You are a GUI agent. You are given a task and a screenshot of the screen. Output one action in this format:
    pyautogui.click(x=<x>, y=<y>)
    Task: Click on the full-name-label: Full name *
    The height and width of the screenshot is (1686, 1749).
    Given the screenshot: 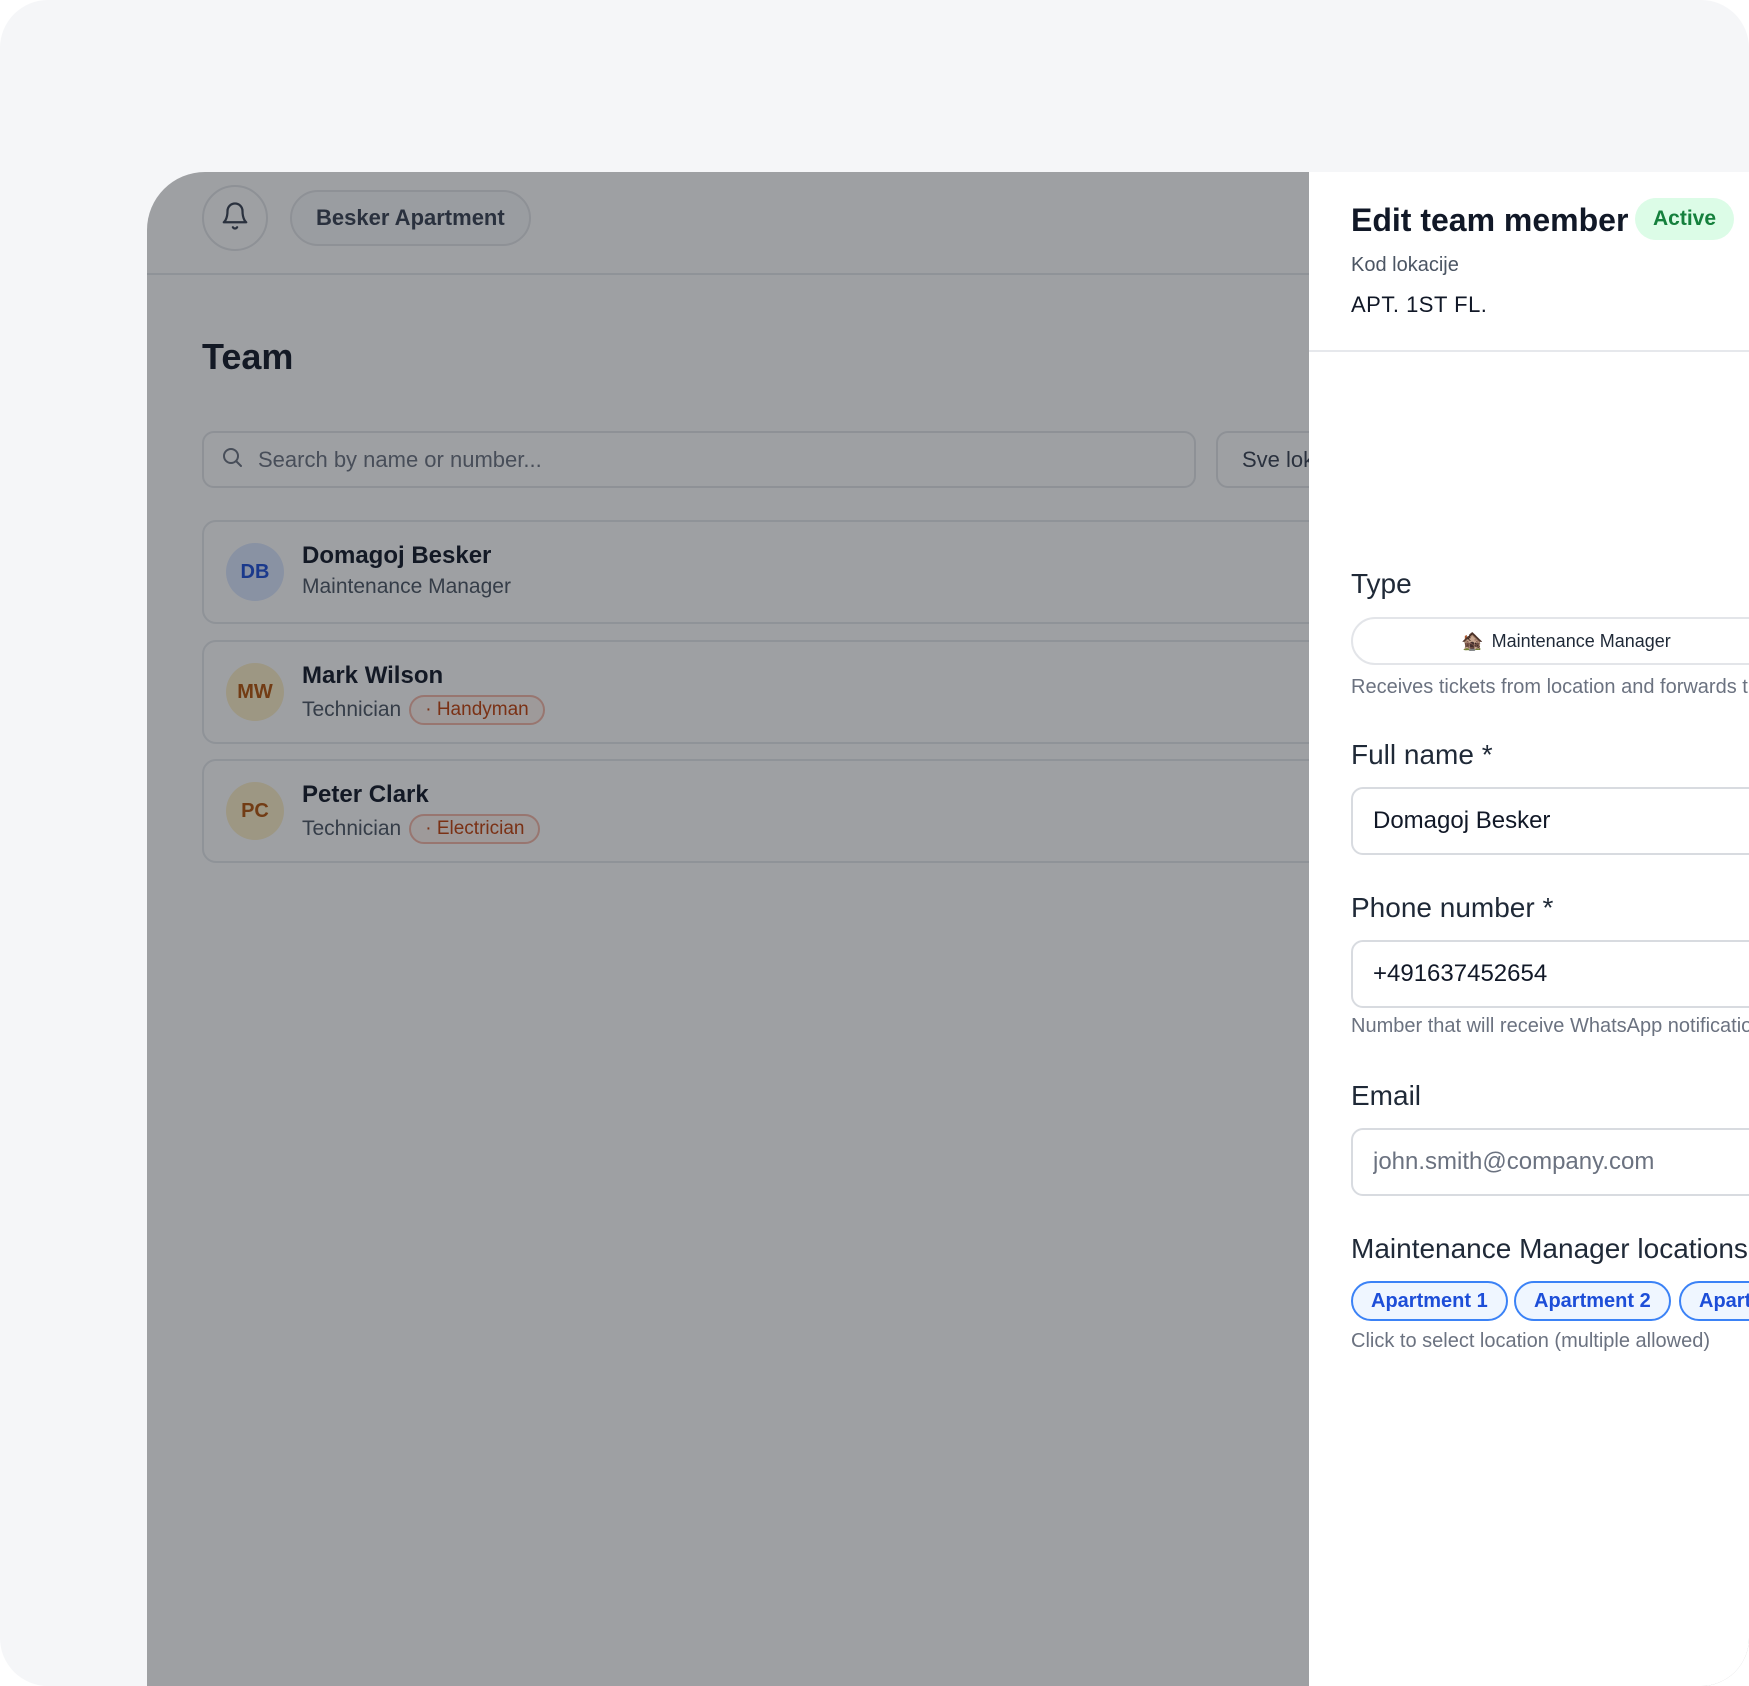 What is the action you would take?
    pyautogui.click(x=1422, y=754)
    